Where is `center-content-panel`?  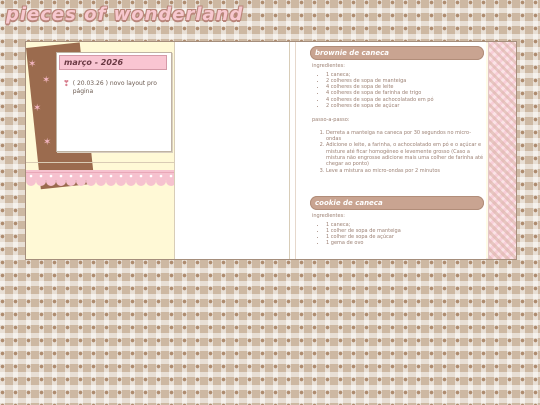 center-content-panel is located at coordinates (232, 150).